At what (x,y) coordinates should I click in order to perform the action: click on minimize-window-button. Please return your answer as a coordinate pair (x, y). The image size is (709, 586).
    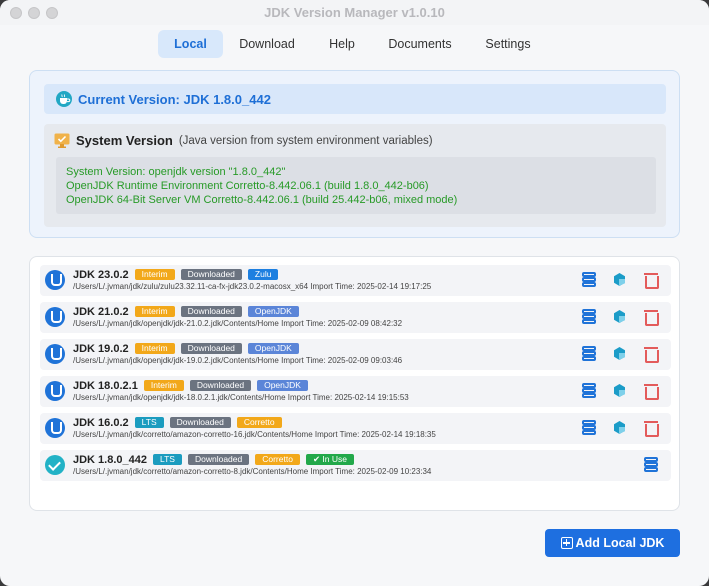
    Looking at the image, I should click on (34, 13).